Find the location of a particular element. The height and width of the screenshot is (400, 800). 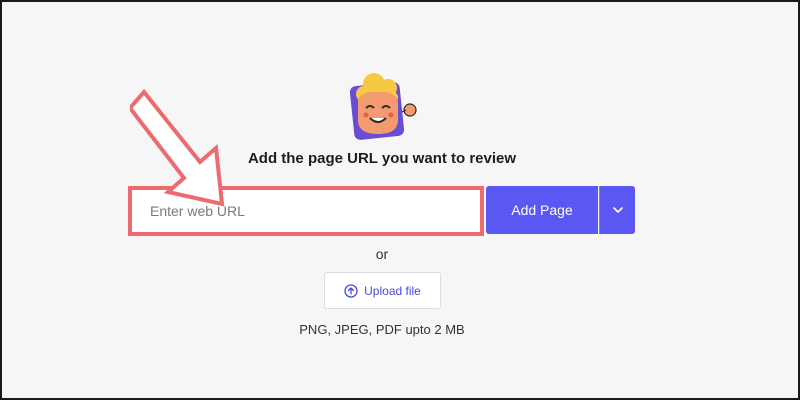

add-page-dropdown-button is located at coordinates (617, 210).